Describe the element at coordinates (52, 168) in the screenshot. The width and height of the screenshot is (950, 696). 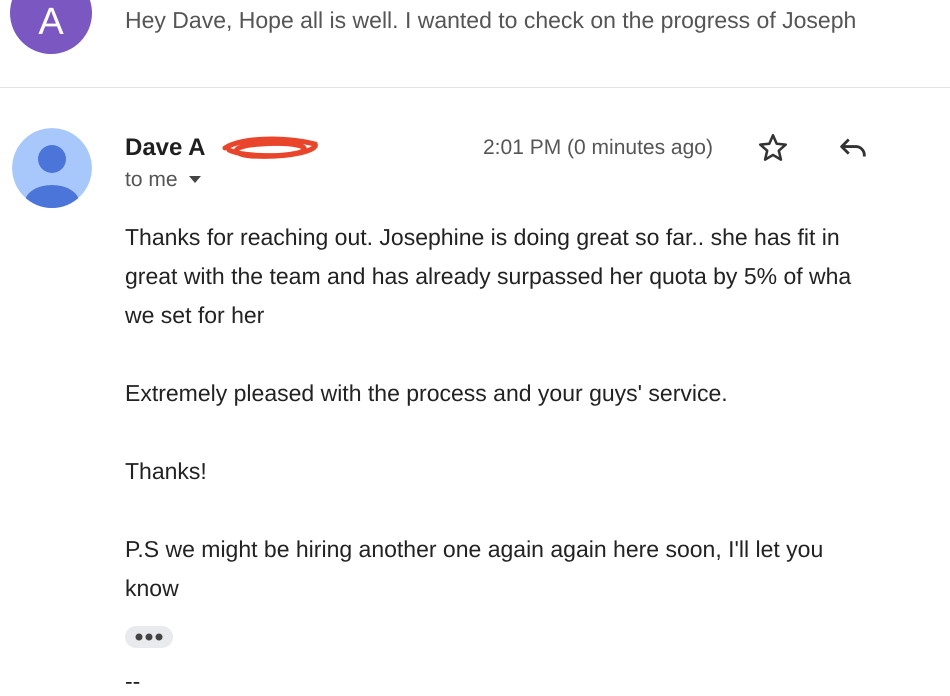
I see `profile-avatar-icon` at that location.